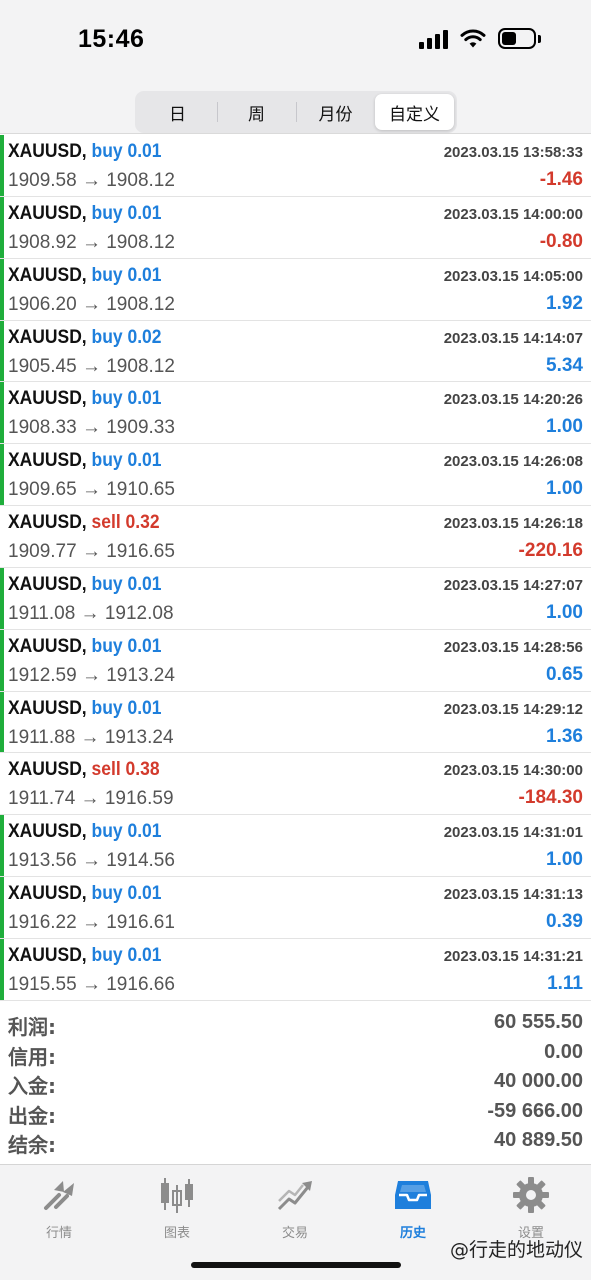 The image size is (591, 1280). Describe the element at coordinates (91, 552) in the screenshot. I see `deal-prices: 1909.77 → 1916.65` at that location.